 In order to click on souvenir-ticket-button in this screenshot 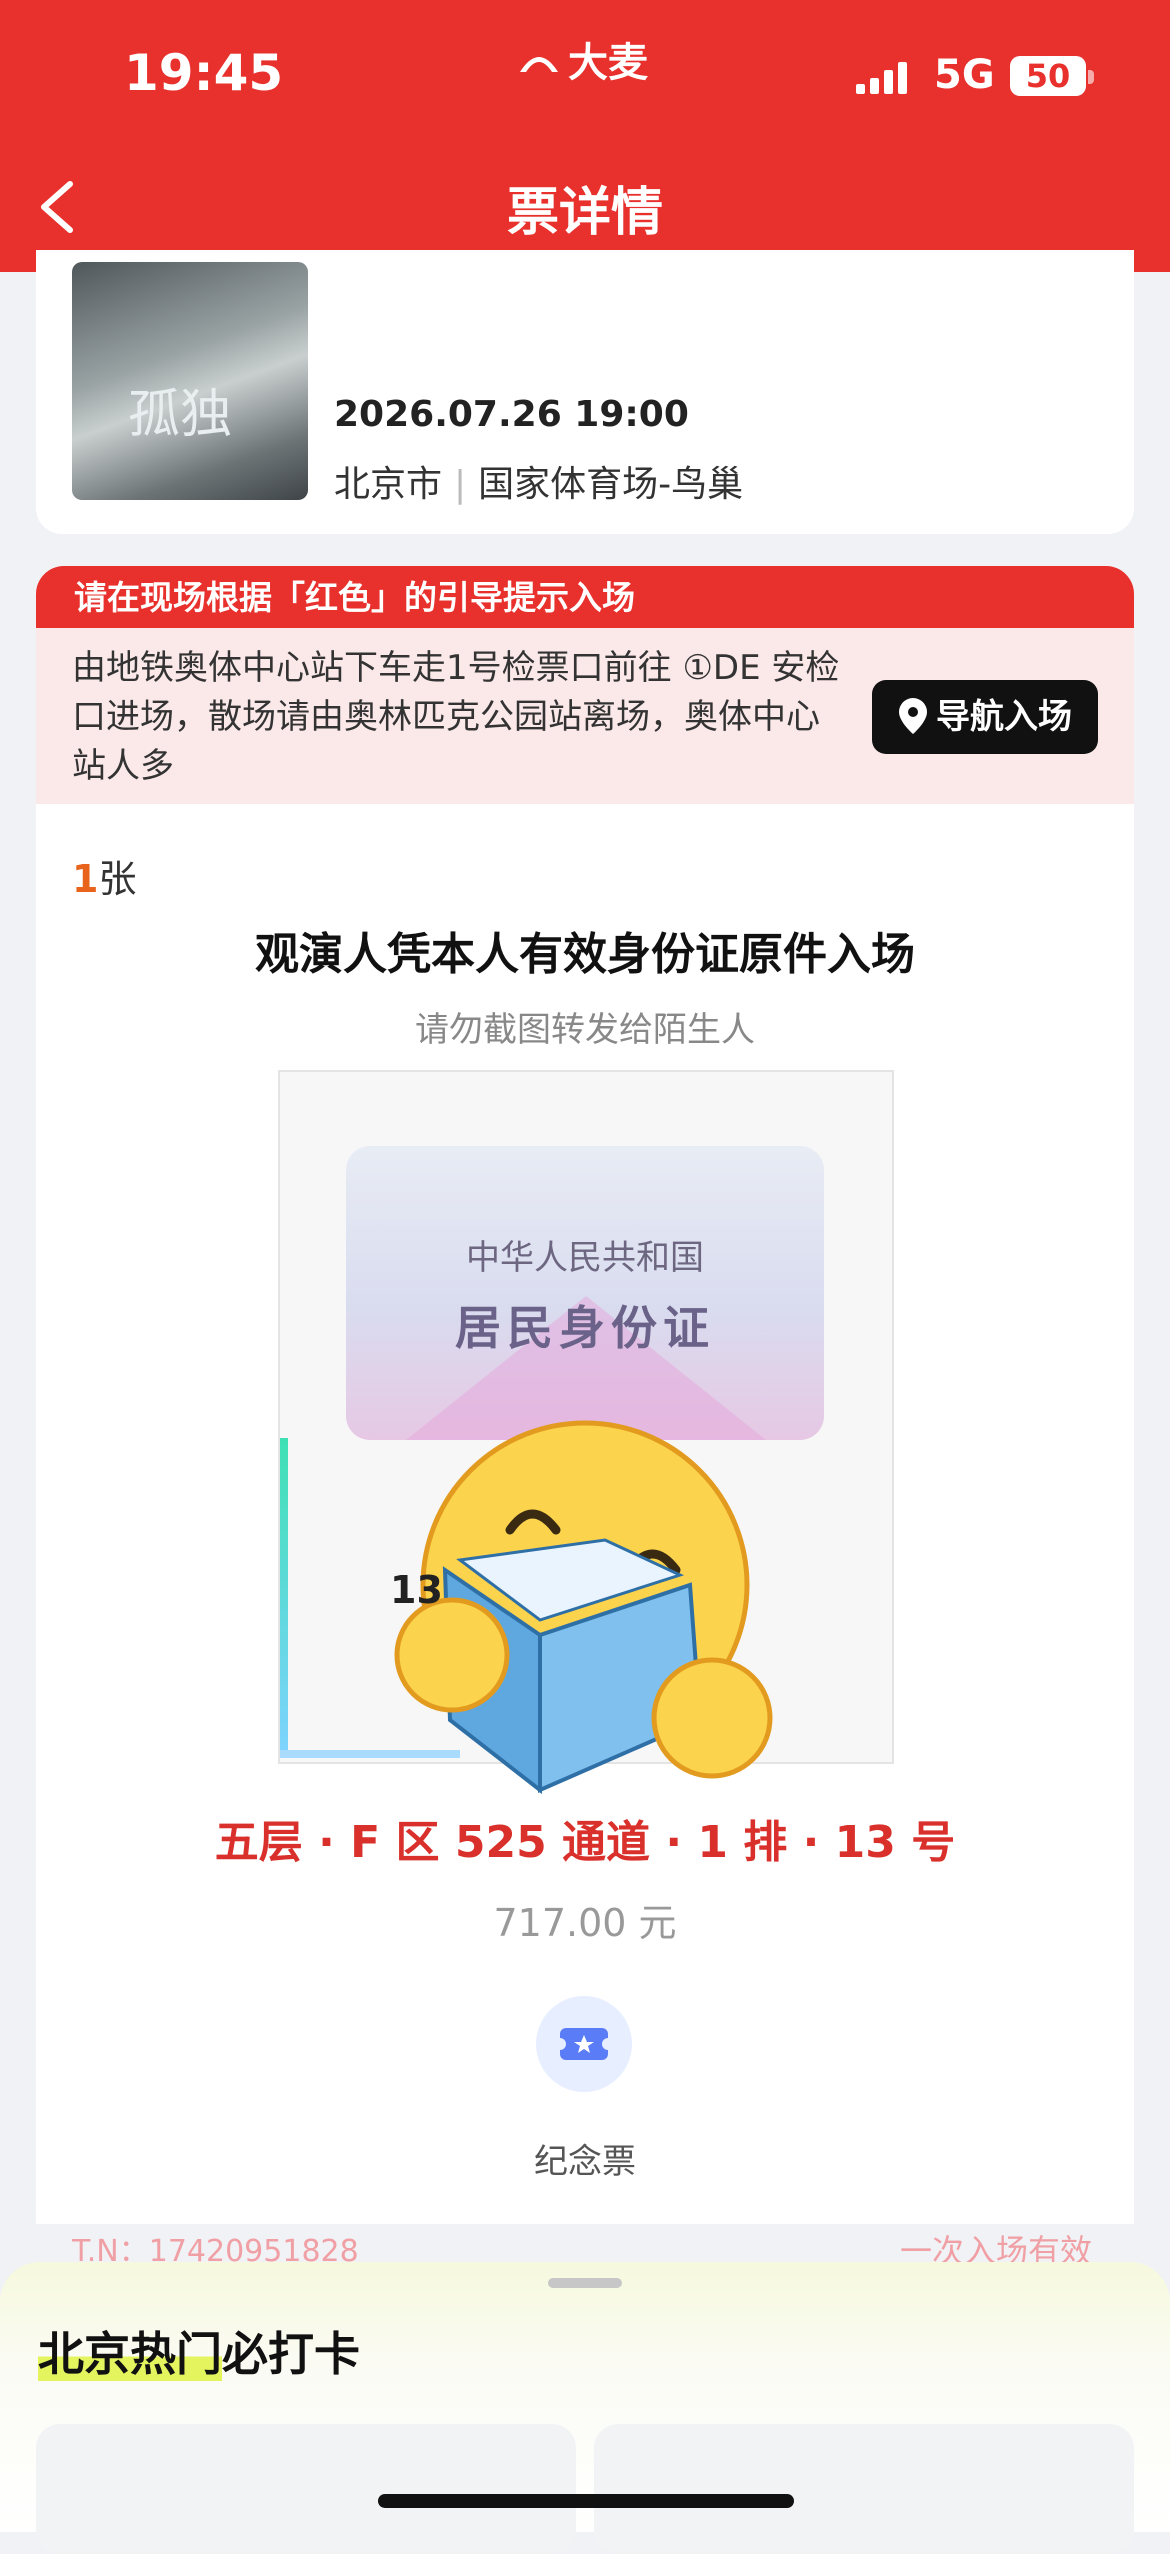, I will do `click(584, 2044)`.